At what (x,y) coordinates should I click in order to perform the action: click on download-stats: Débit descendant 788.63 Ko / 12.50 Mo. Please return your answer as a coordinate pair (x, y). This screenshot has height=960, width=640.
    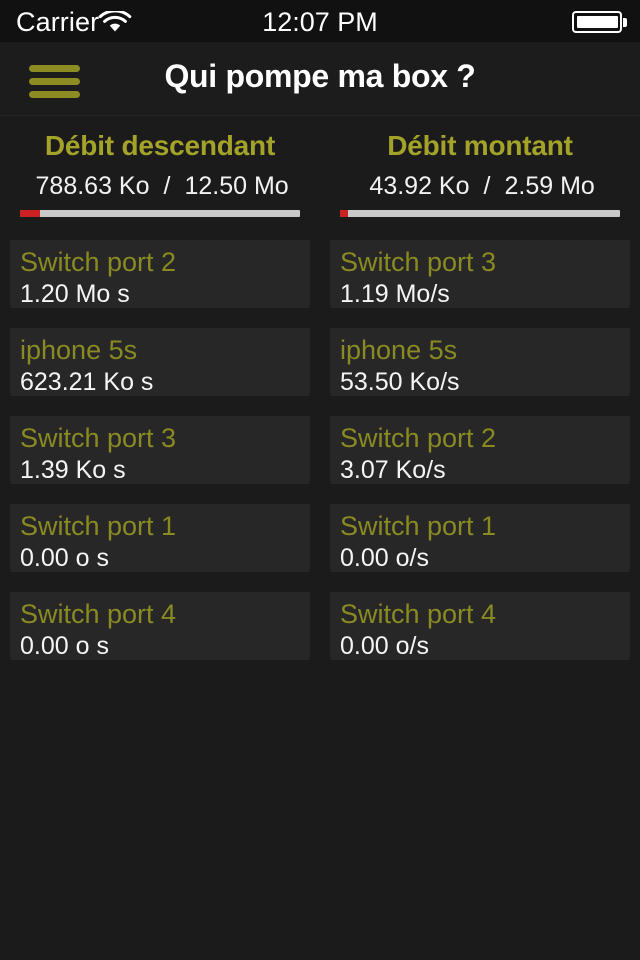
    Looking at the image, I should click on (160, 173).